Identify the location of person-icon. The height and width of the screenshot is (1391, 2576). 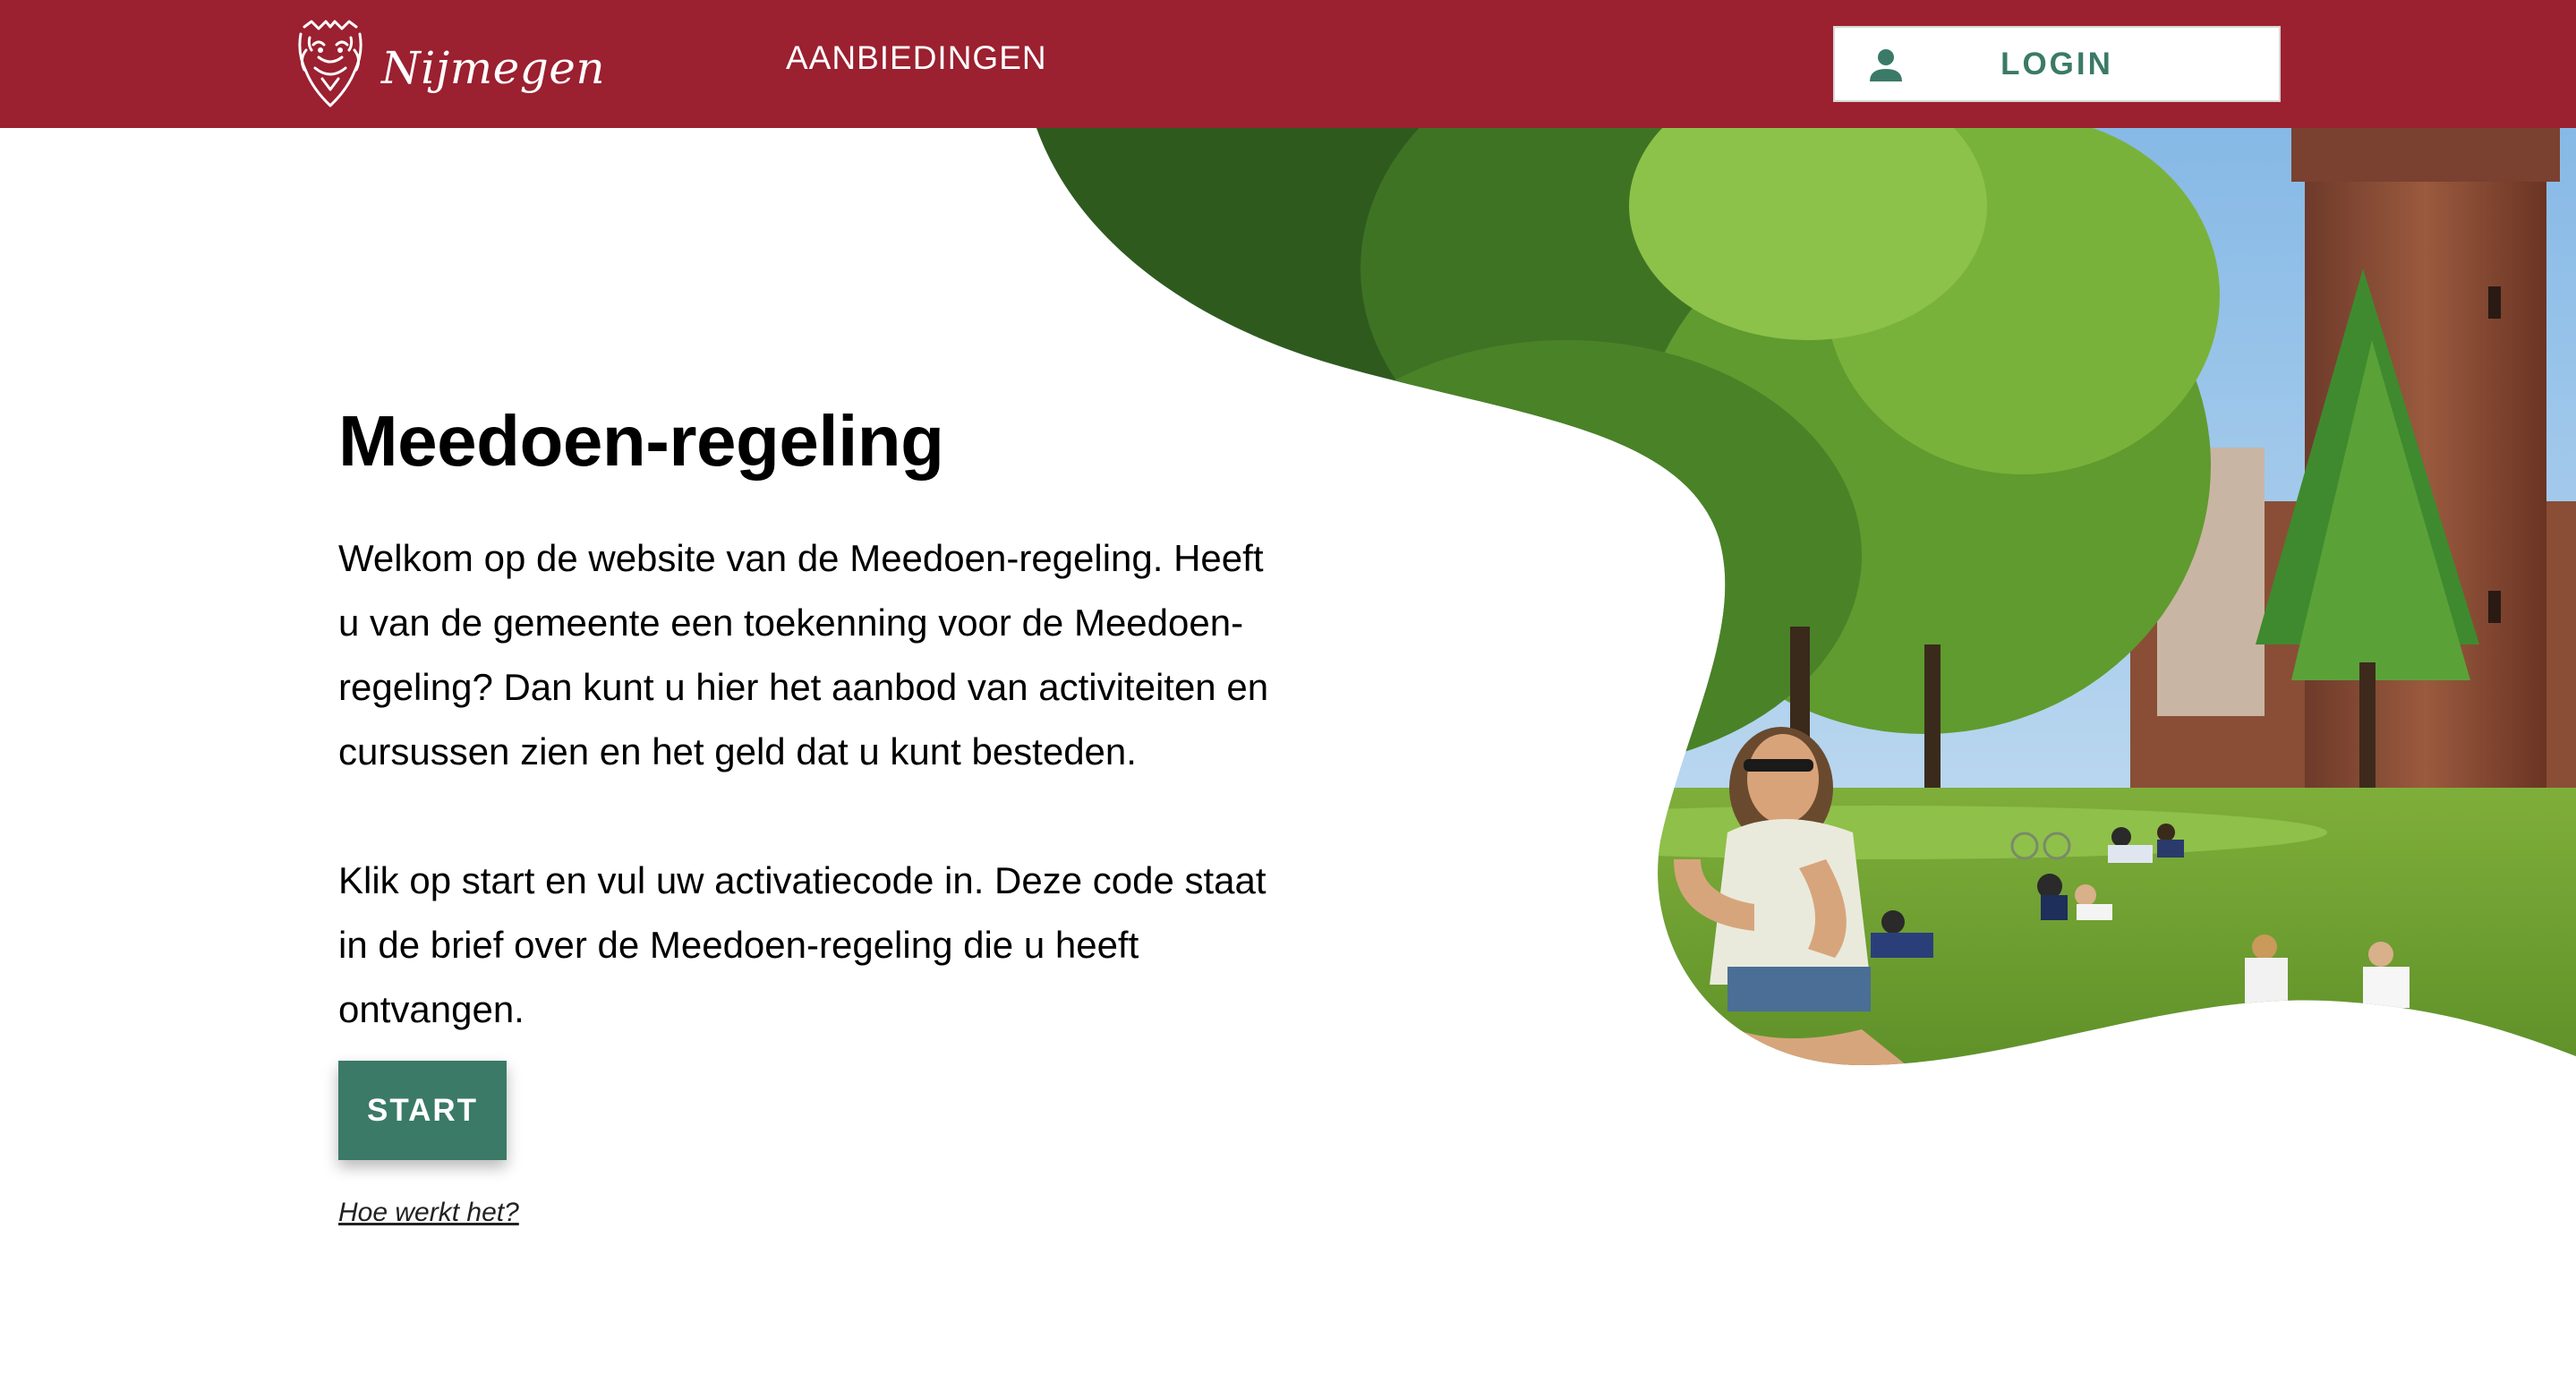
(1886, 65).